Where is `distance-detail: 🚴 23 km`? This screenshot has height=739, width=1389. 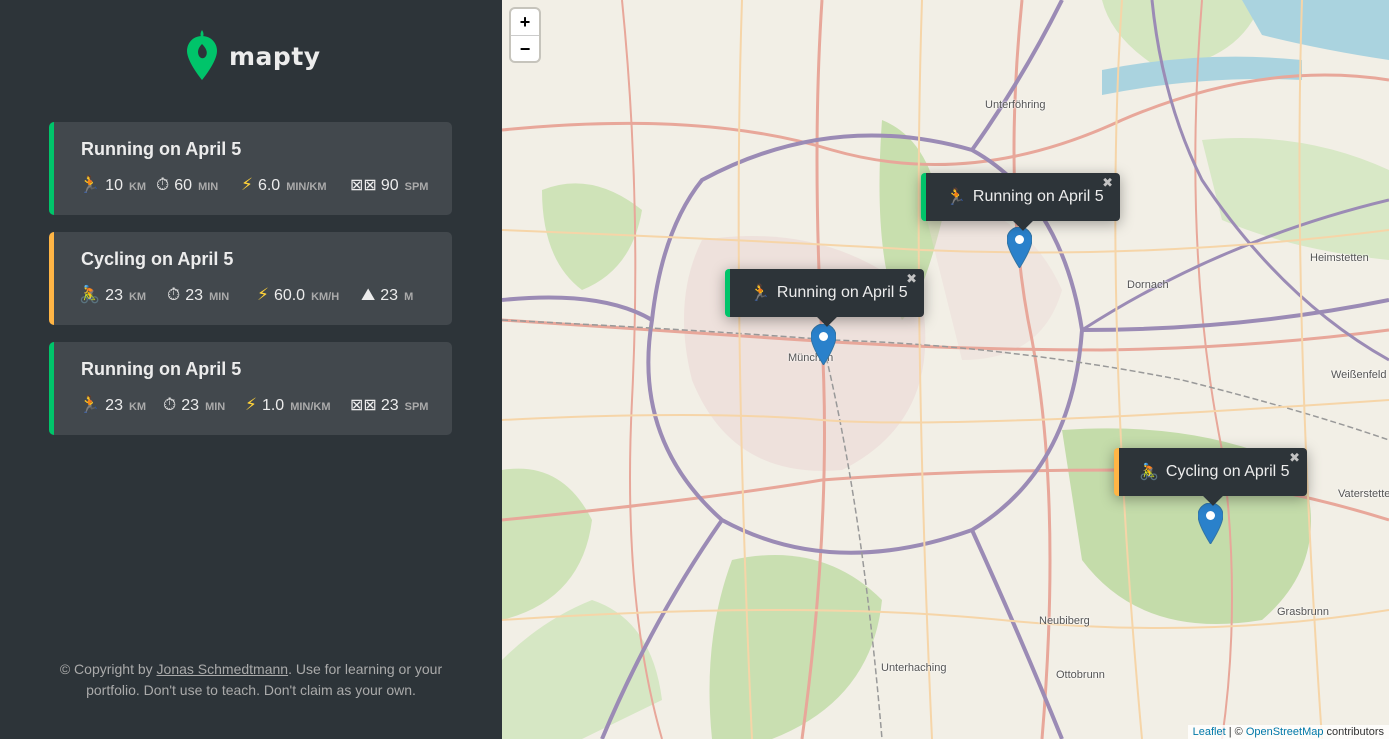
distance-detail: 🚴 23 km is located at coordinates (112, 295).